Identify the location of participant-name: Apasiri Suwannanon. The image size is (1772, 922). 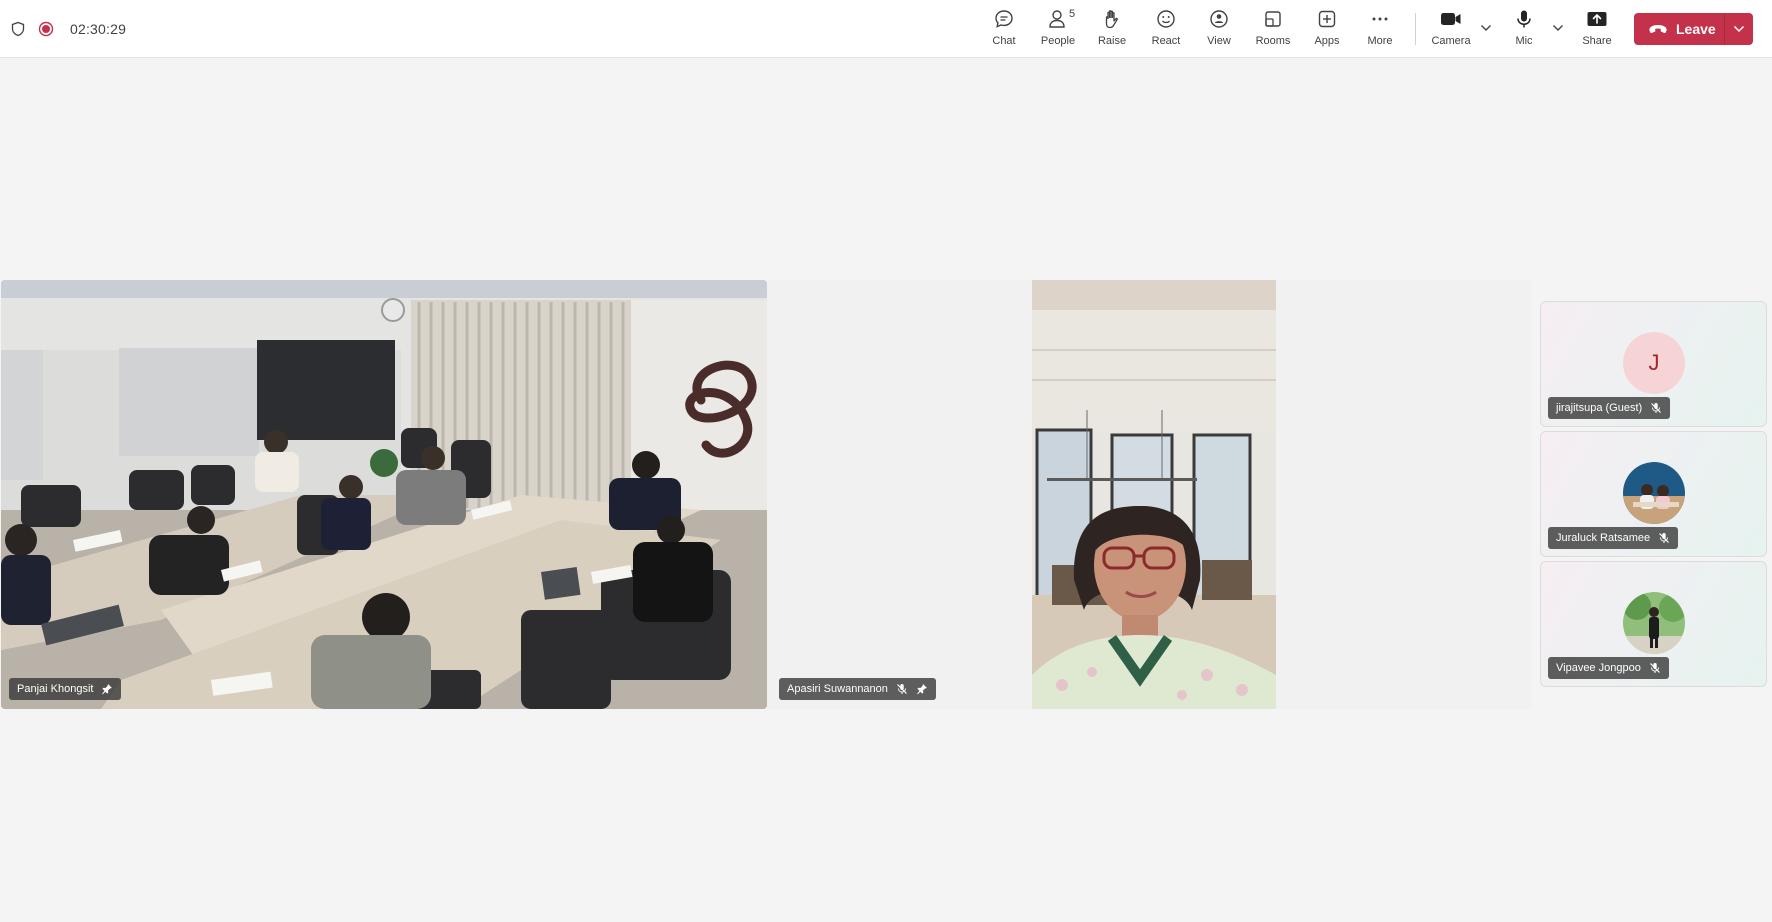
(837, 689).